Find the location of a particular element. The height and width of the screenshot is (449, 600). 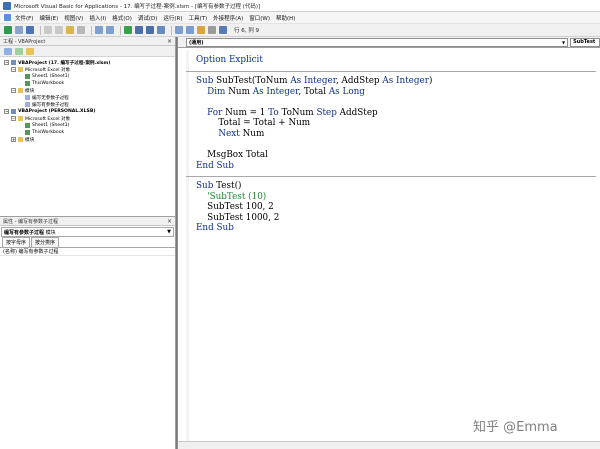

code-keyword: End Sub is located at coordinates (215, 228).